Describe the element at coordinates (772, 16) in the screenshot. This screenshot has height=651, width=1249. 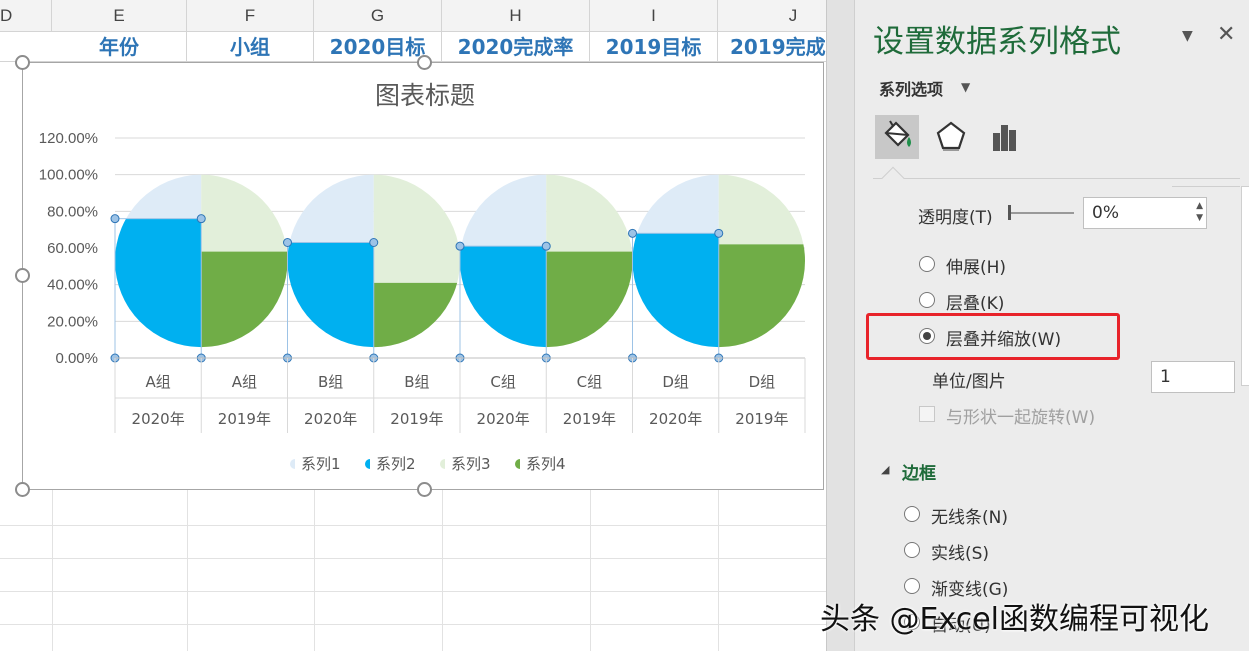
I see `column-header-j: J` at that location.